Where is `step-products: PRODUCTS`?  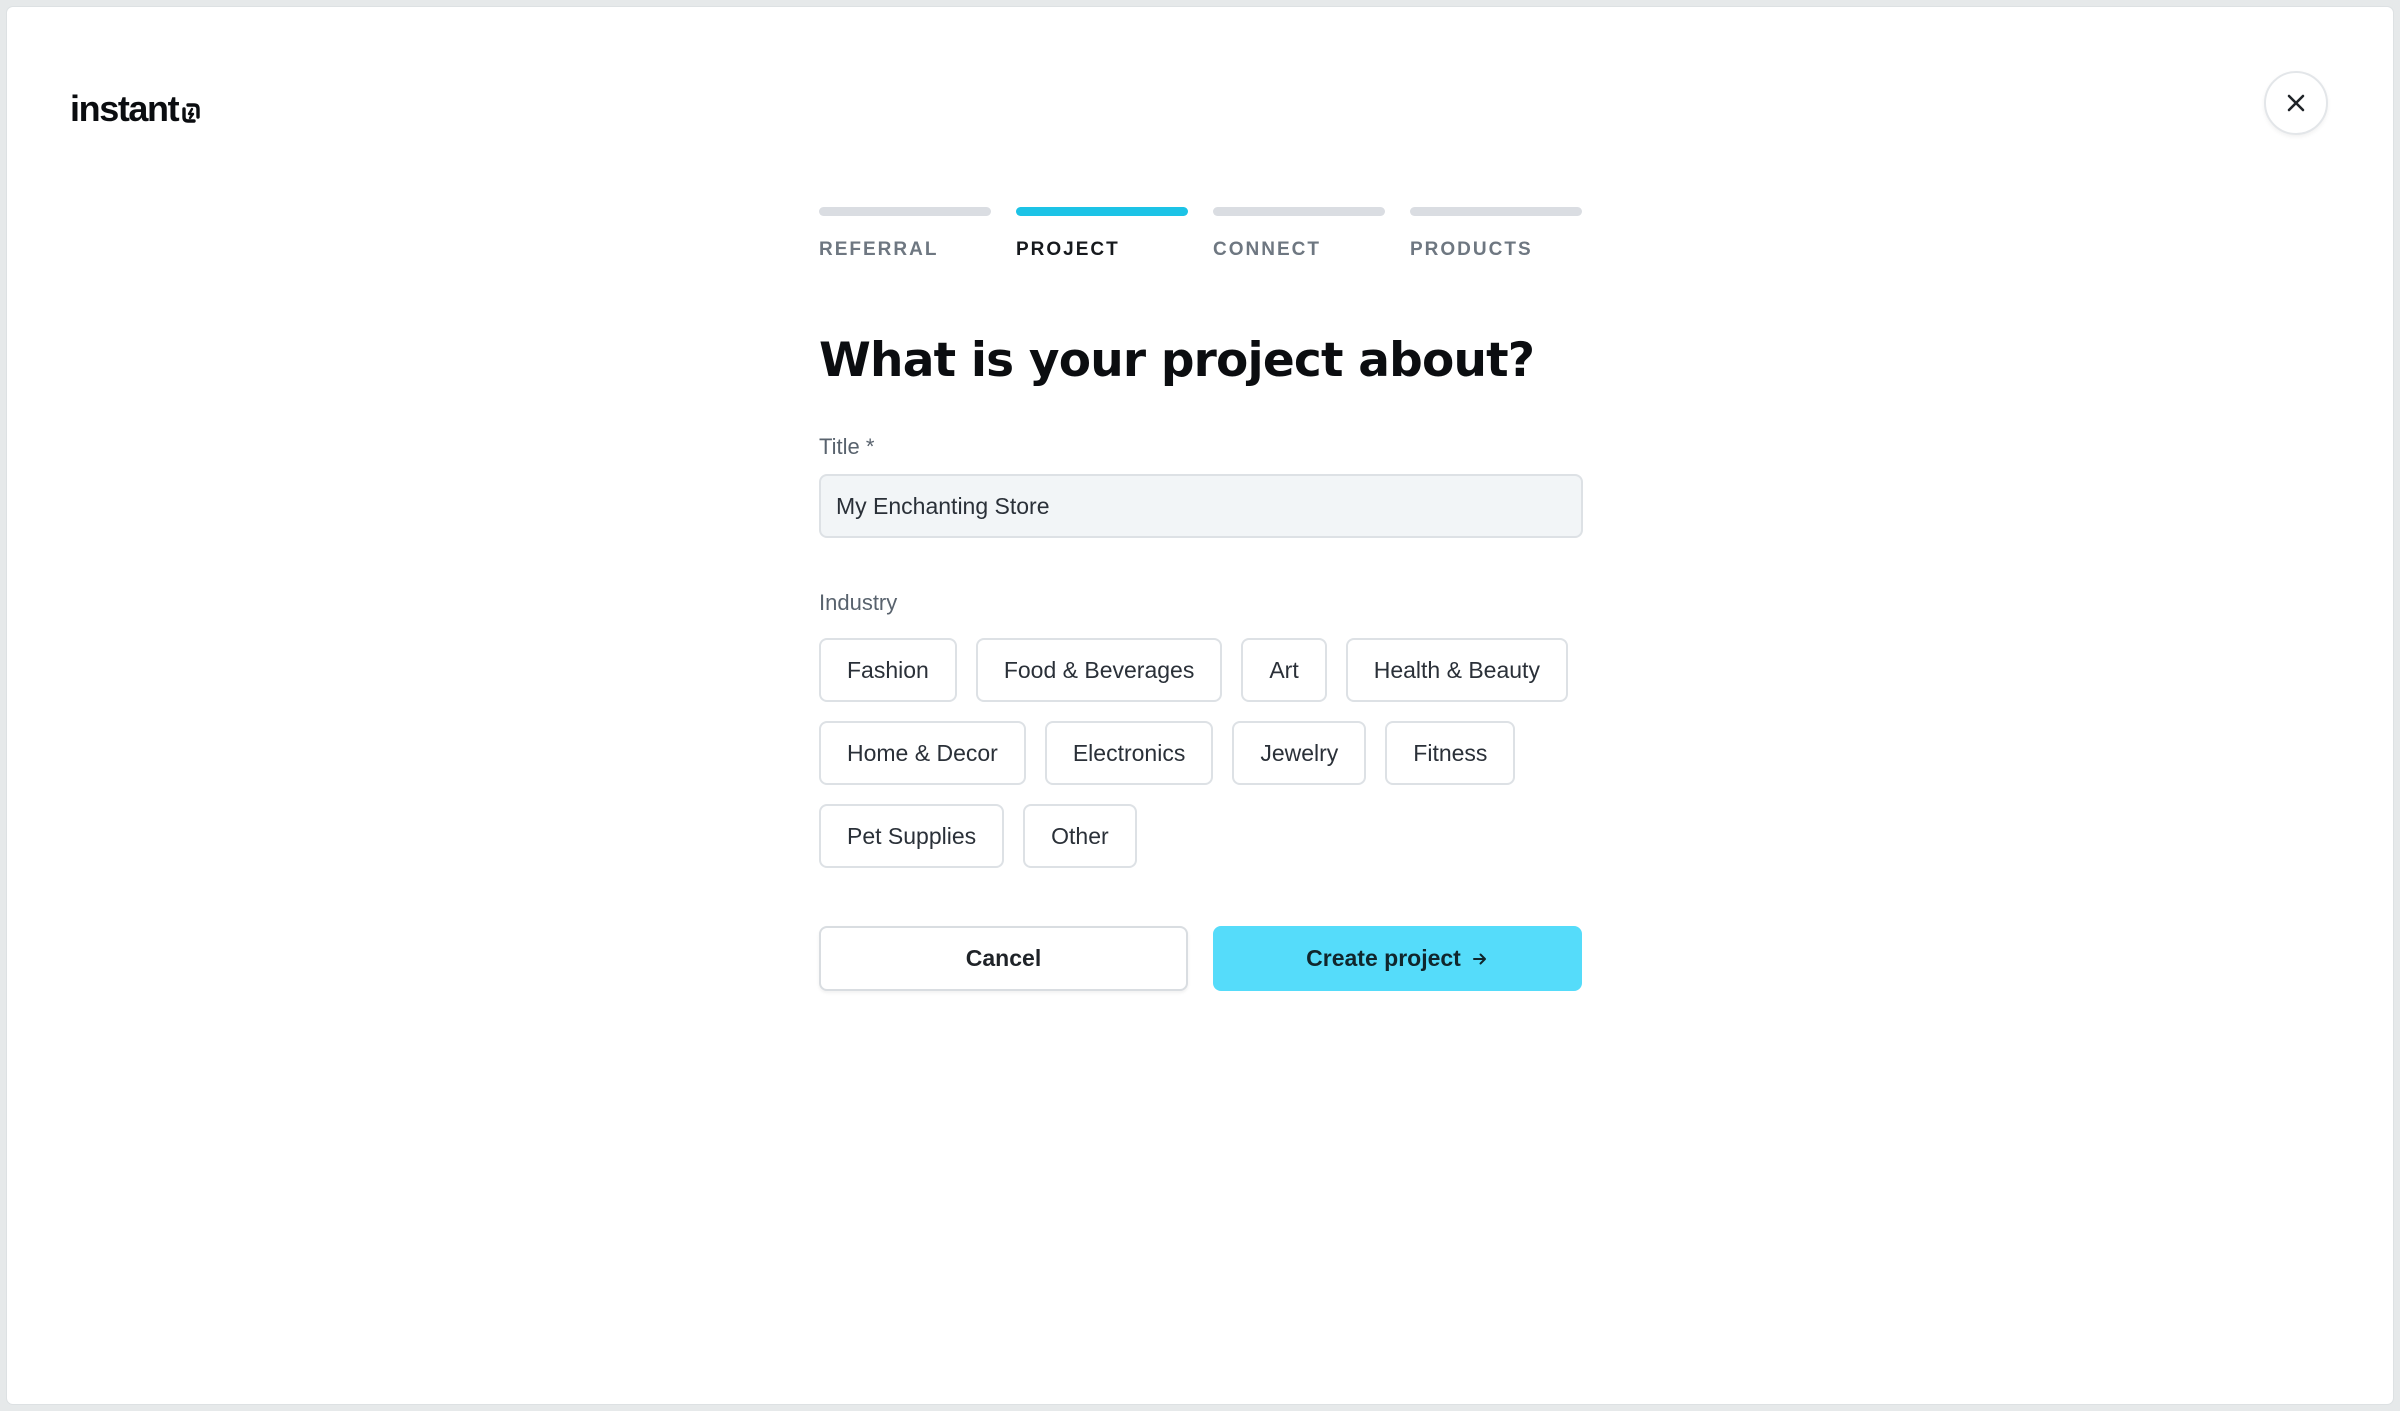 step-products: PRODUCTS is located at coordinates (1496, 234).